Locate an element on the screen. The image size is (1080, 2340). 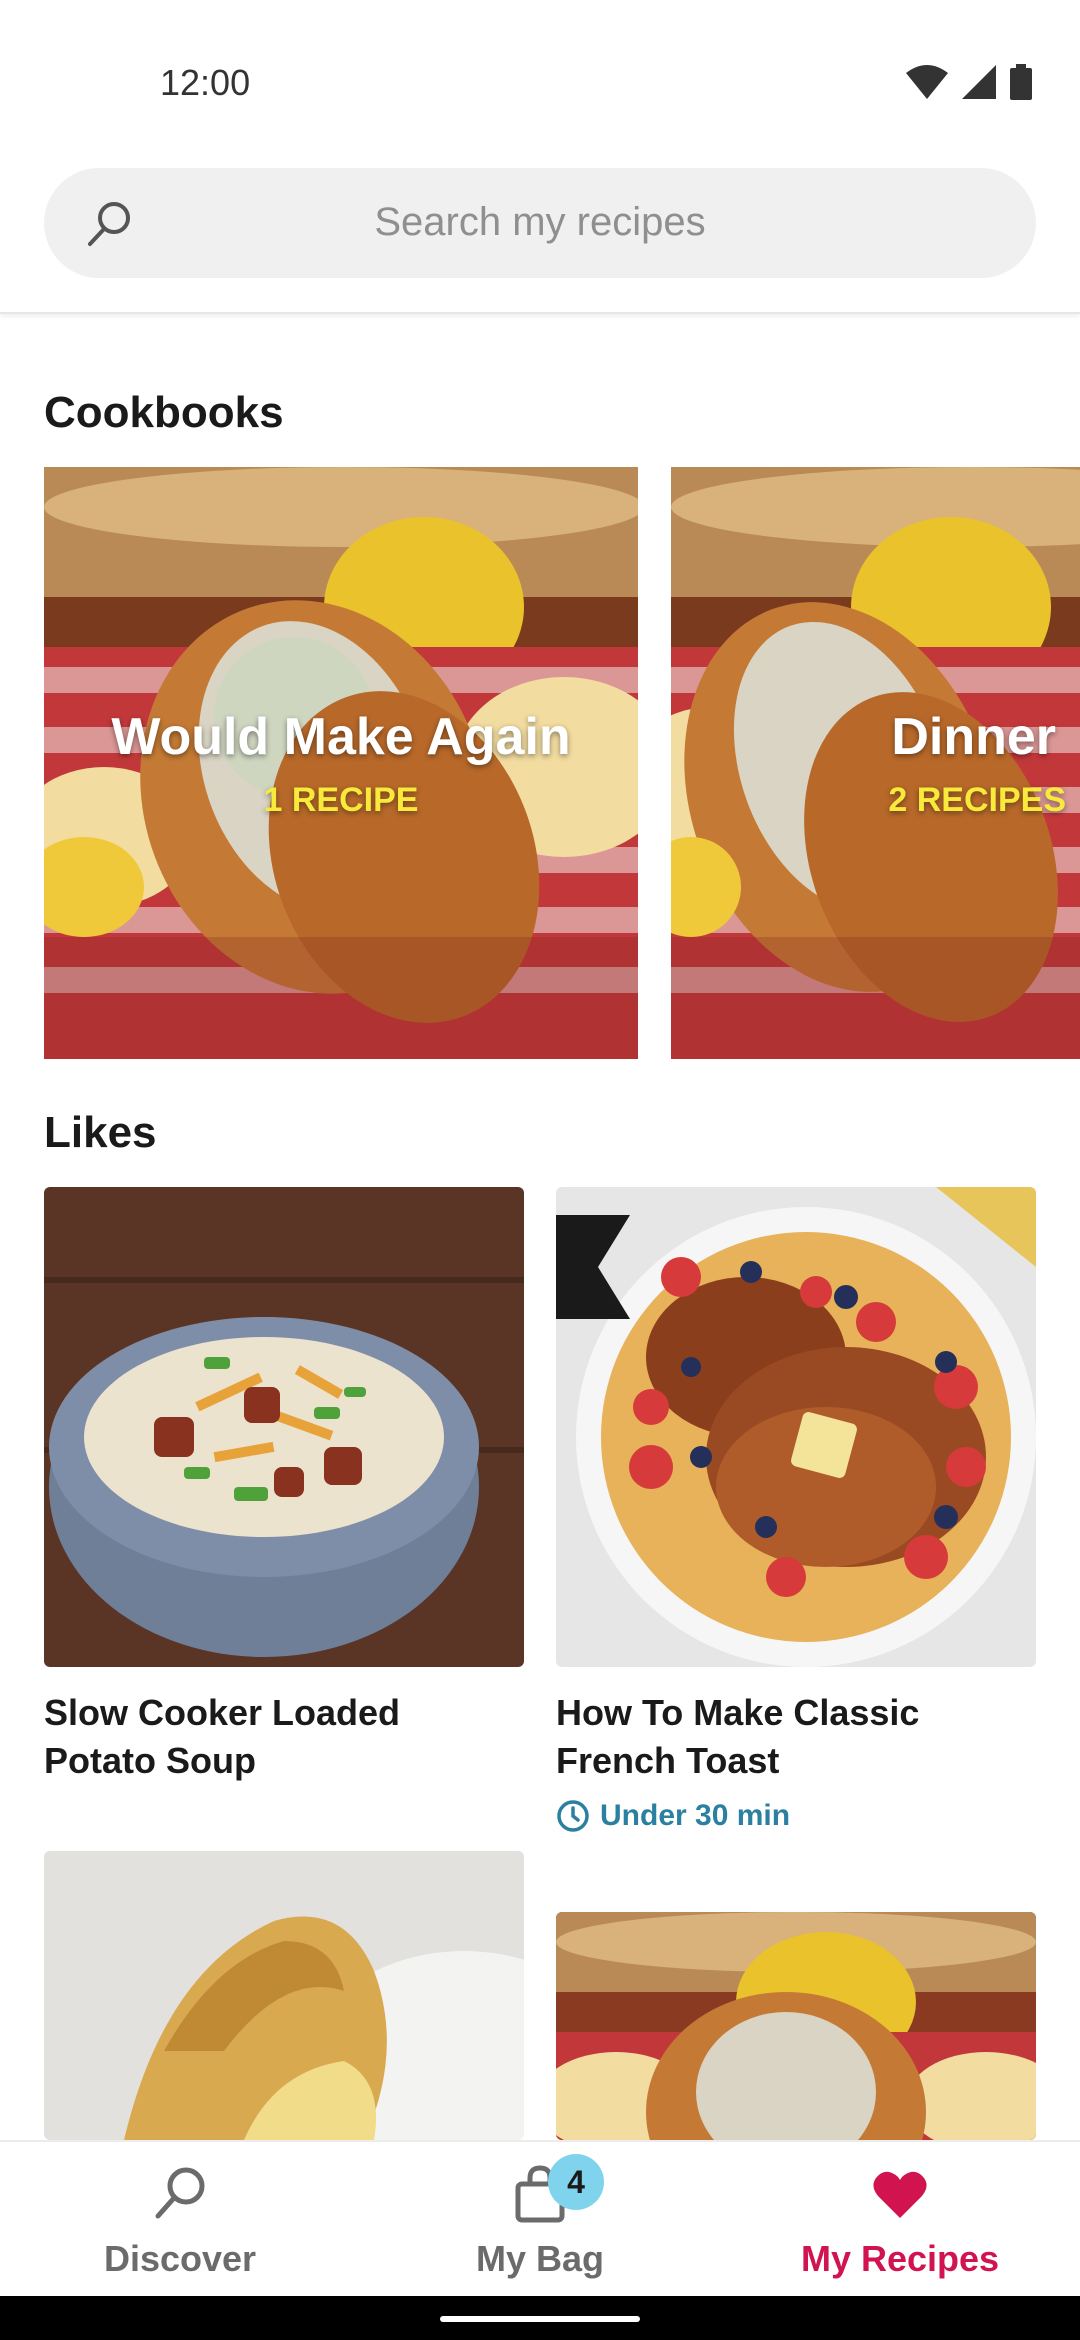
home-gesture-bar is located at coordinates (540, 2319).